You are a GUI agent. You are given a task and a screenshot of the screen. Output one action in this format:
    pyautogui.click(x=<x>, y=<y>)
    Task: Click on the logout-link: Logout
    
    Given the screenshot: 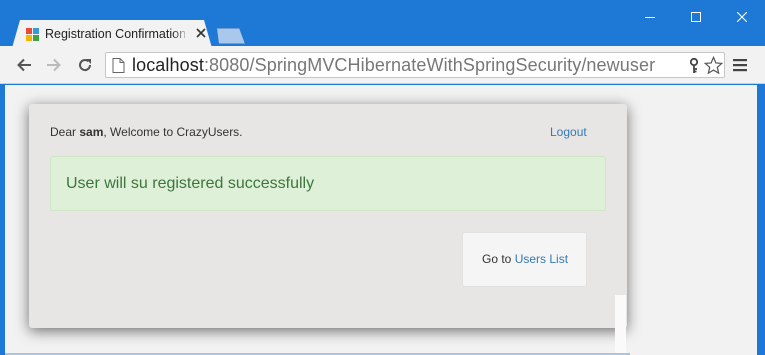 What is the action you would take?
    pyautogui.click(x=568, y=132)
    